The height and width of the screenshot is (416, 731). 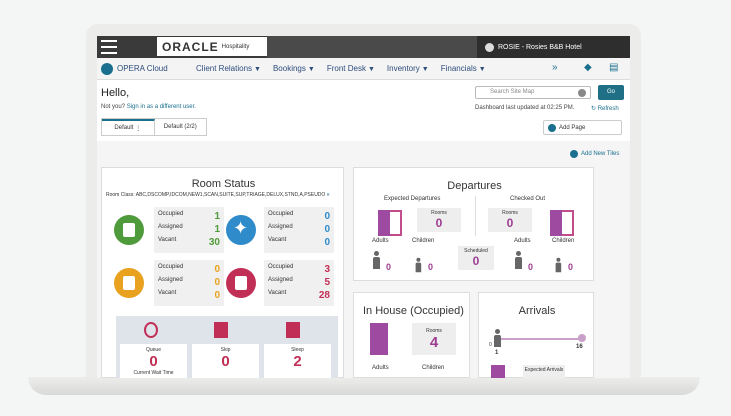 I want to click on opera-cloud-icon, so click(x=107, y=68).